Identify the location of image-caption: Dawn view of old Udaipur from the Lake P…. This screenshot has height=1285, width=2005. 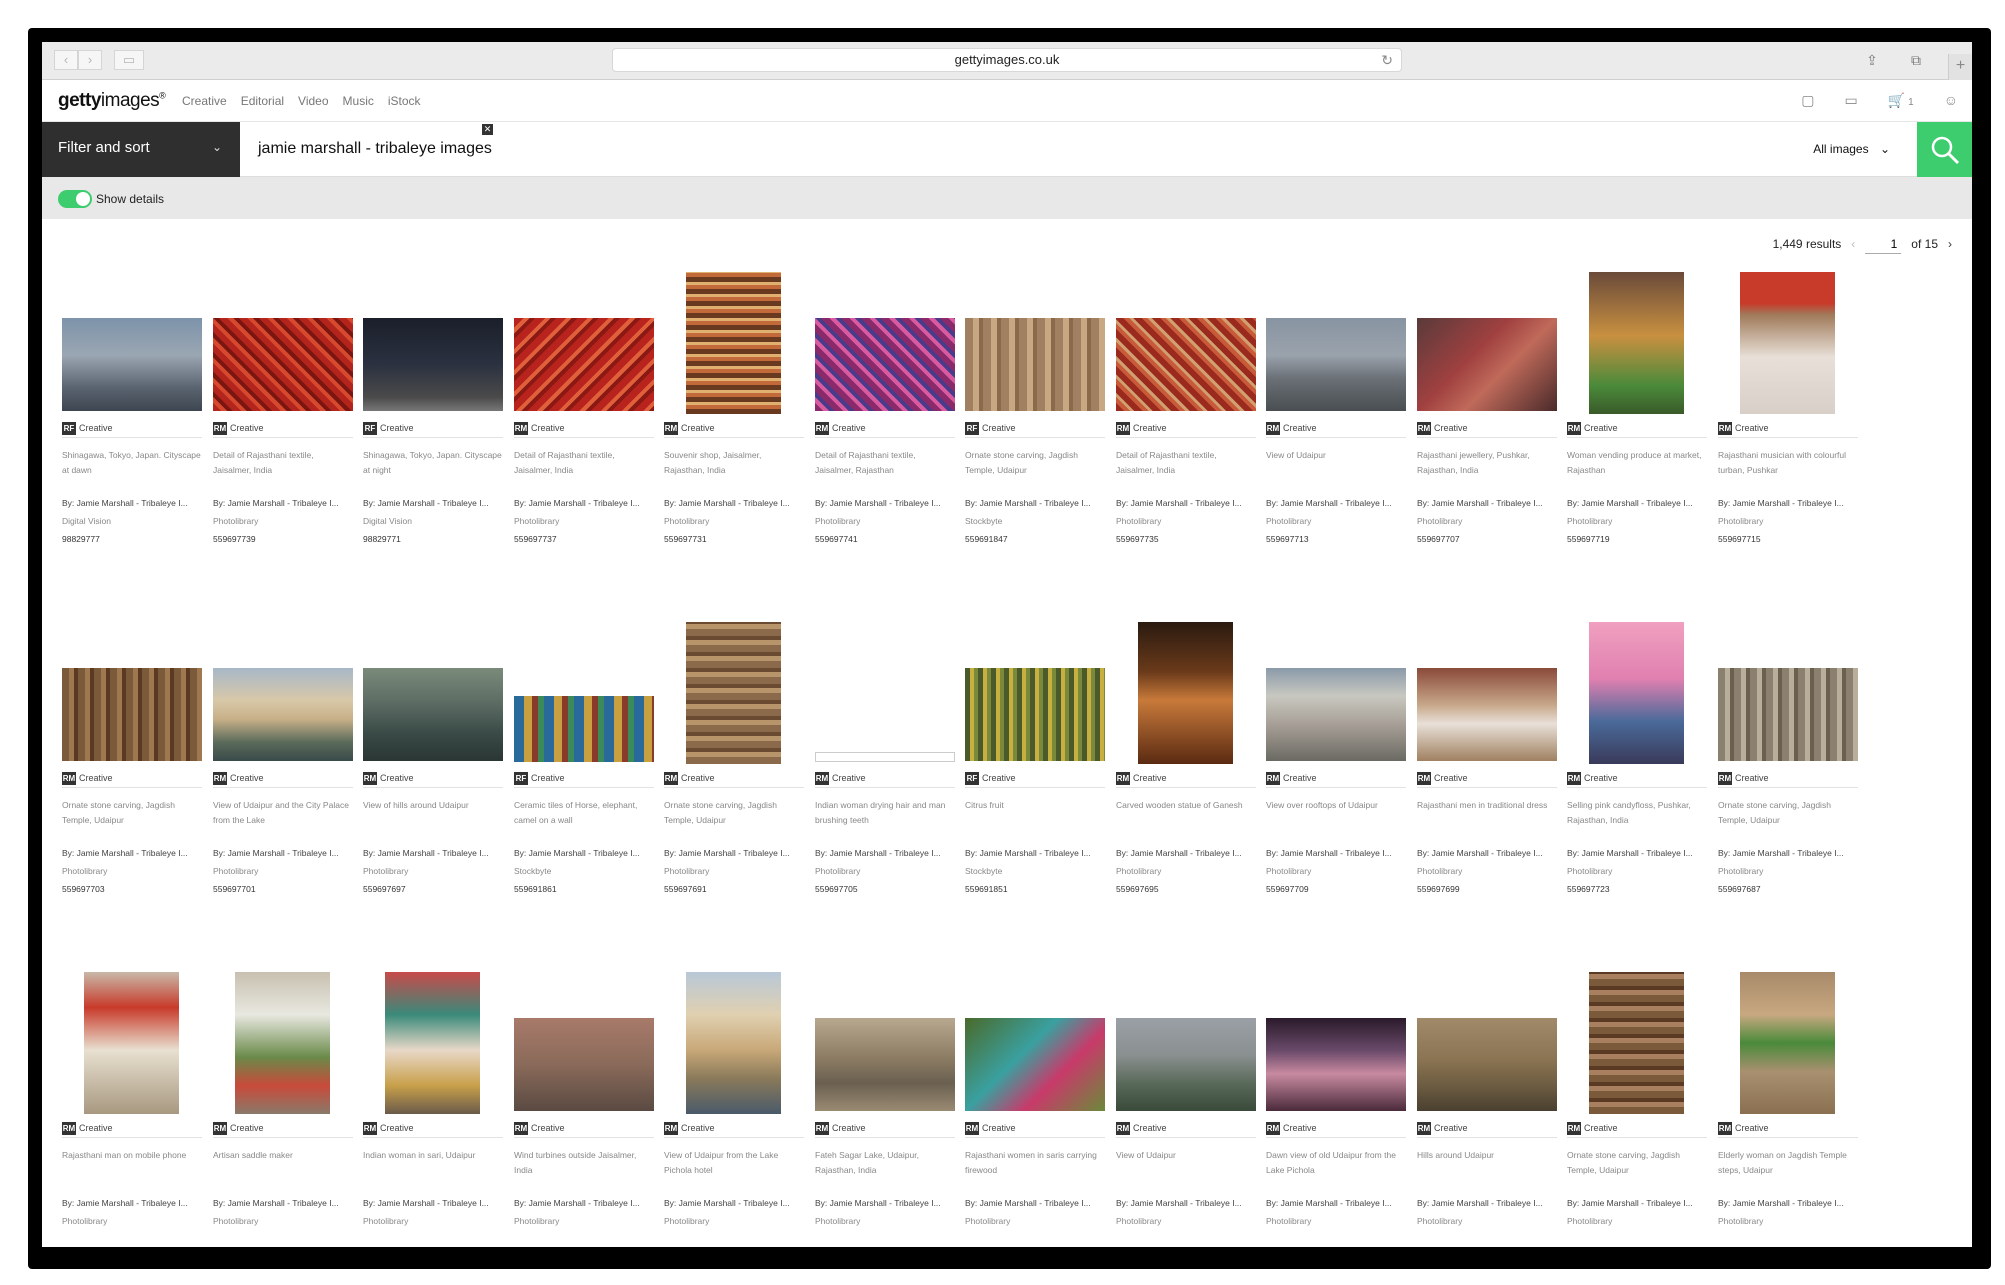
(1336, 1163).